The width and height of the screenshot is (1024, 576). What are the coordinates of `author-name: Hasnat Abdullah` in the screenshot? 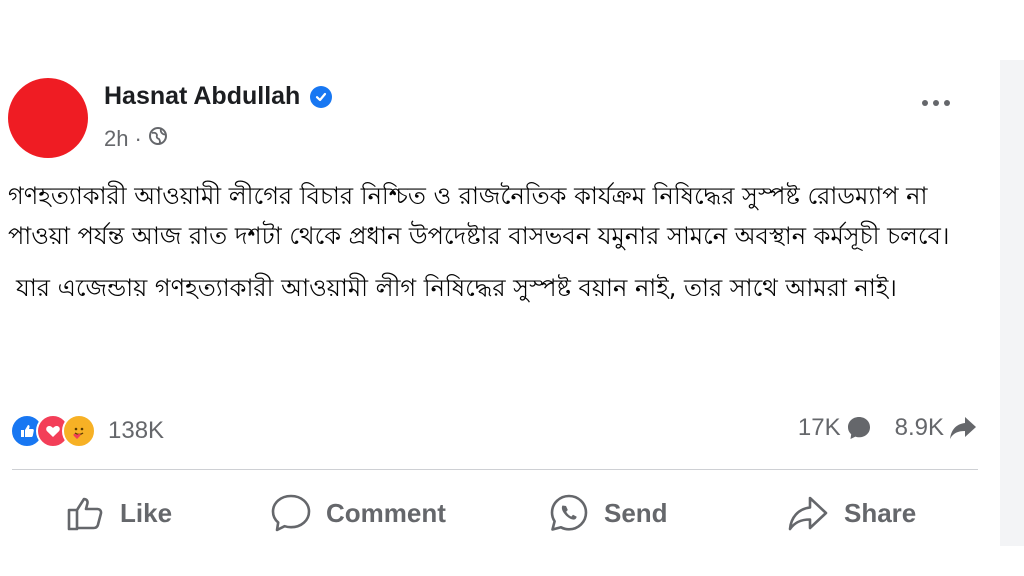 It's located at (202, 96).